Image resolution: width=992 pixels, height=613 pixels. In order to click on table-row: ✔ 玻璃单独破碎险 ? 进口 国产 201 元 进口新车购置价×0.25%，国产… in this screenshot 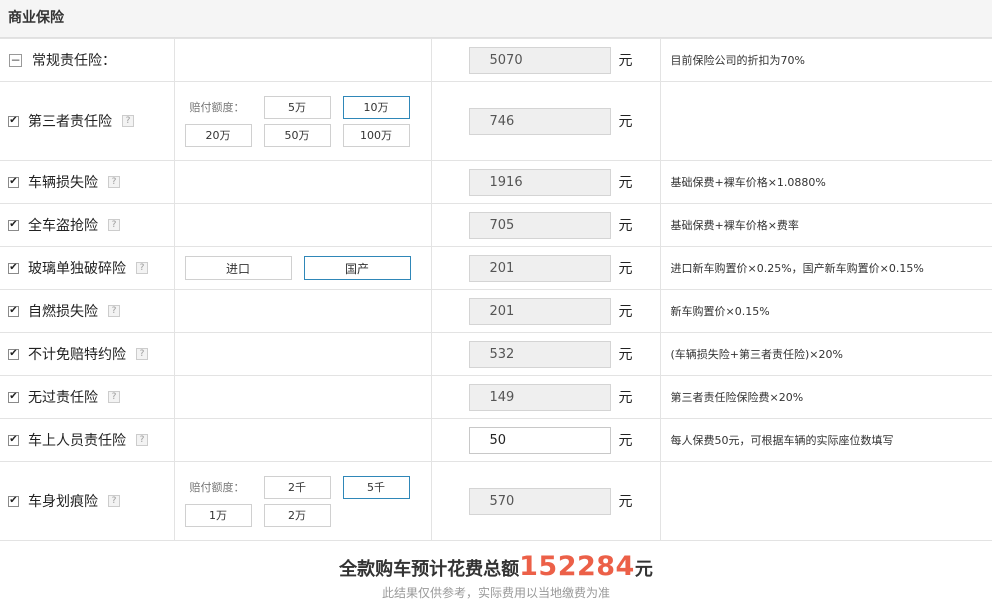, I will do `click(496, 268)`.